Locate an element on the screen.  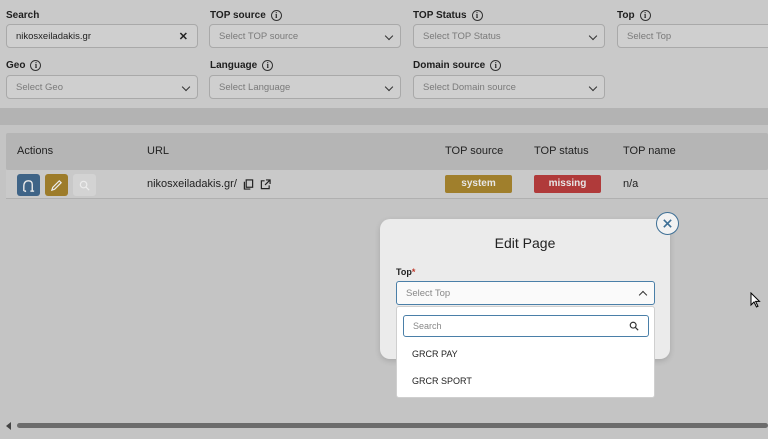
close-button is located at coordinates (667, 223).